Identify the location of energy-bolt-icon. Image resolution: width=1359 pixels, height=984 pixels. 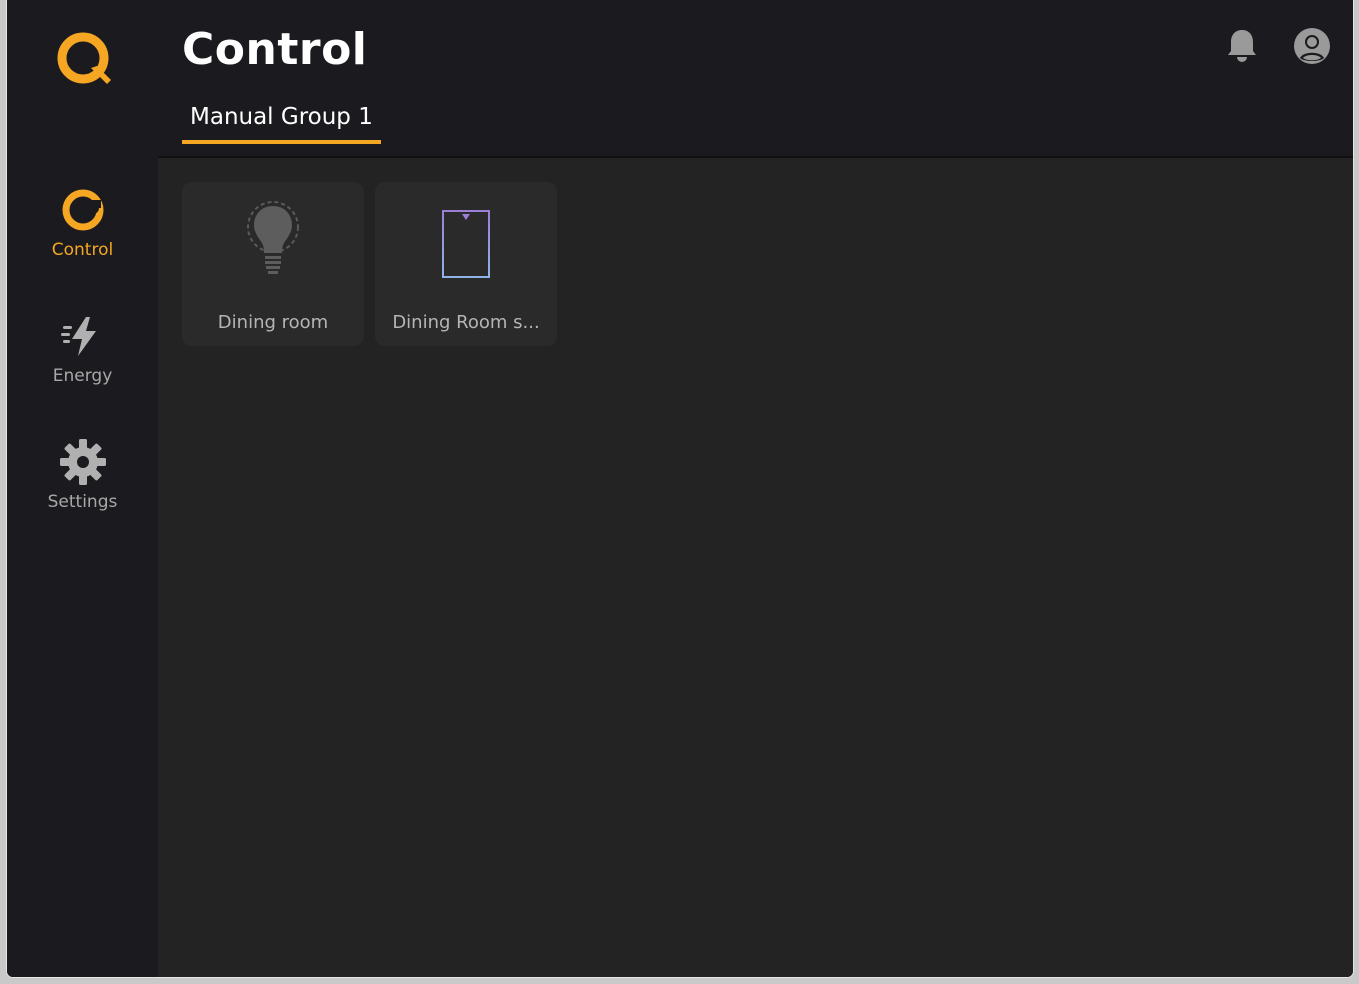
(83, 336).